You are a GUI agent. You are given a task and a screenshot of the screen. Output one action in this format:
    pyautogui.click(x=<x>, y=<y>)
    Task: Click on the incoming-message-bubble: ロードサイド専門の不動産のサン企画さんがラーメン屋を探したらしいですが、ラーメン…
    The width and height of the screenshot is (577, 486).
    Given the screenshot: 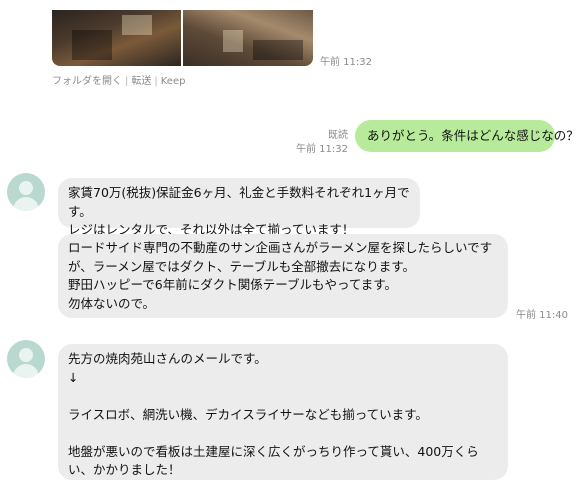 What is the action you would take?
    pyautogui.click(x=283, y=276)
    